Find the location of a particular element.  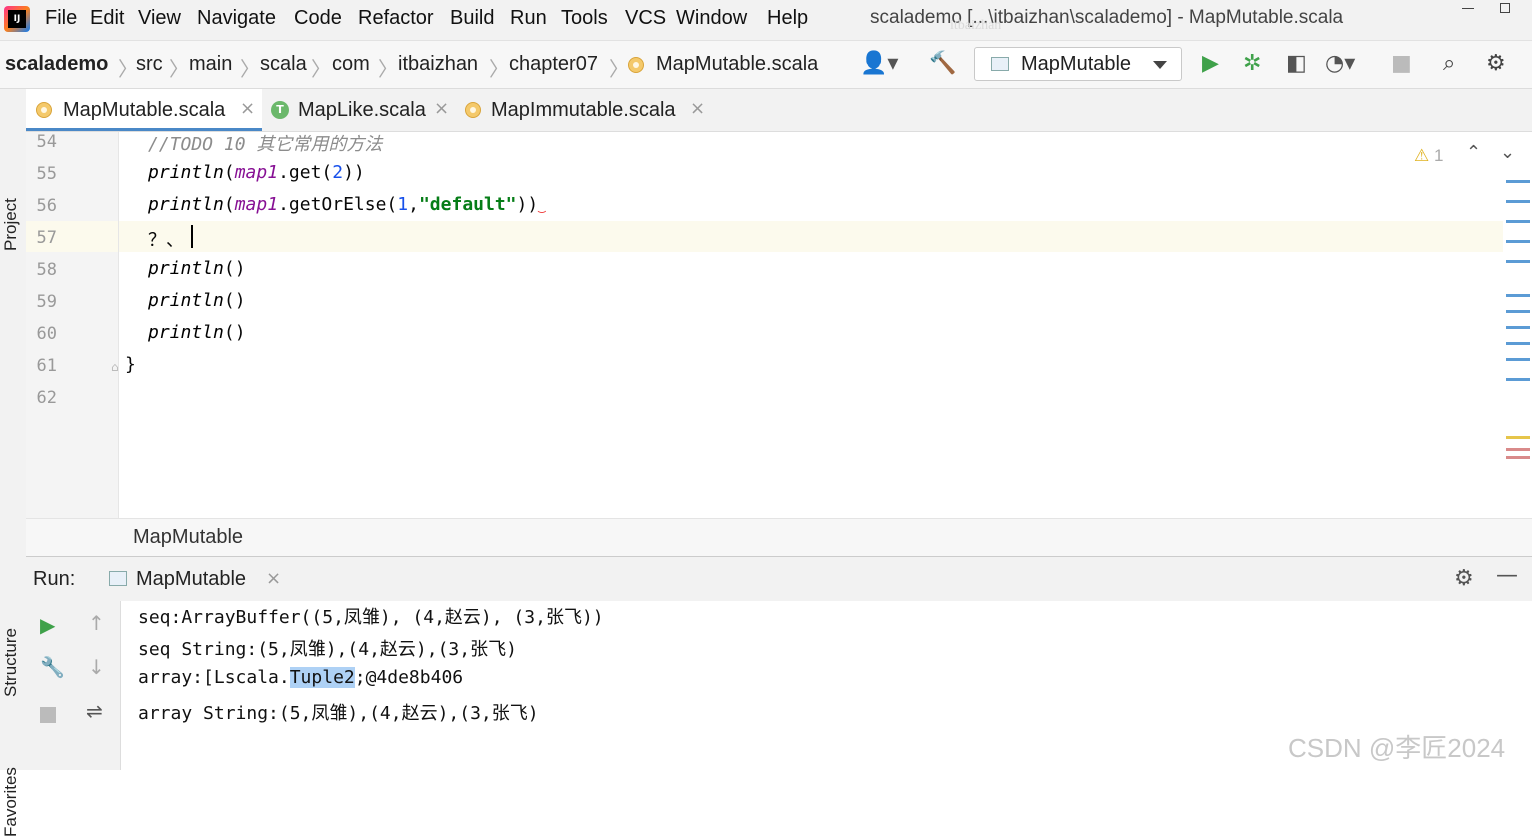

left-tool-strip: Project Structure Favorites is located at coordinates (13, 463).